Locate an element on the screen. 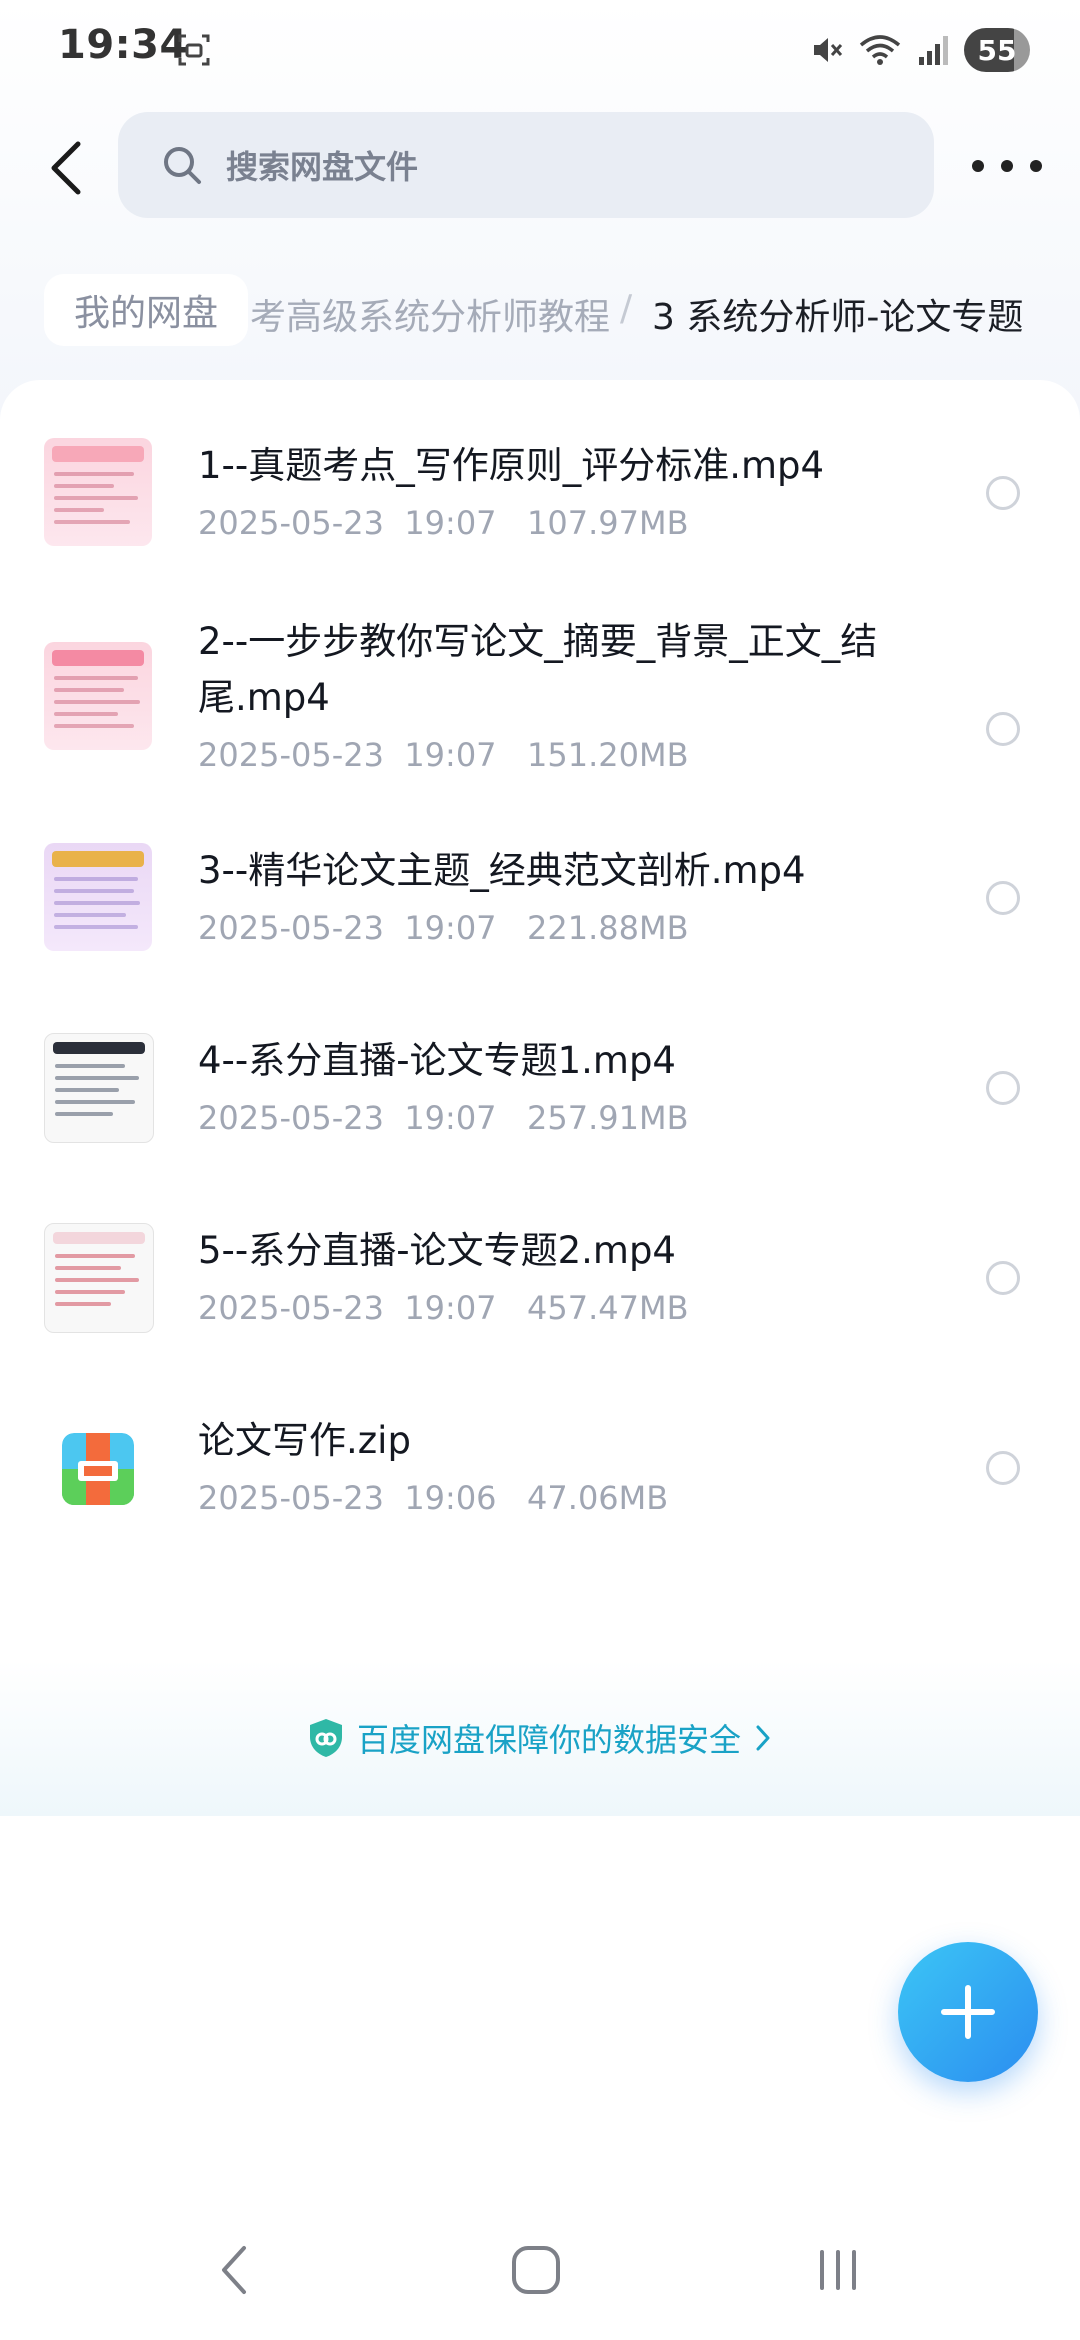  search-placeholder: 搜索网盘文件 is located at coordinates (322, 167).